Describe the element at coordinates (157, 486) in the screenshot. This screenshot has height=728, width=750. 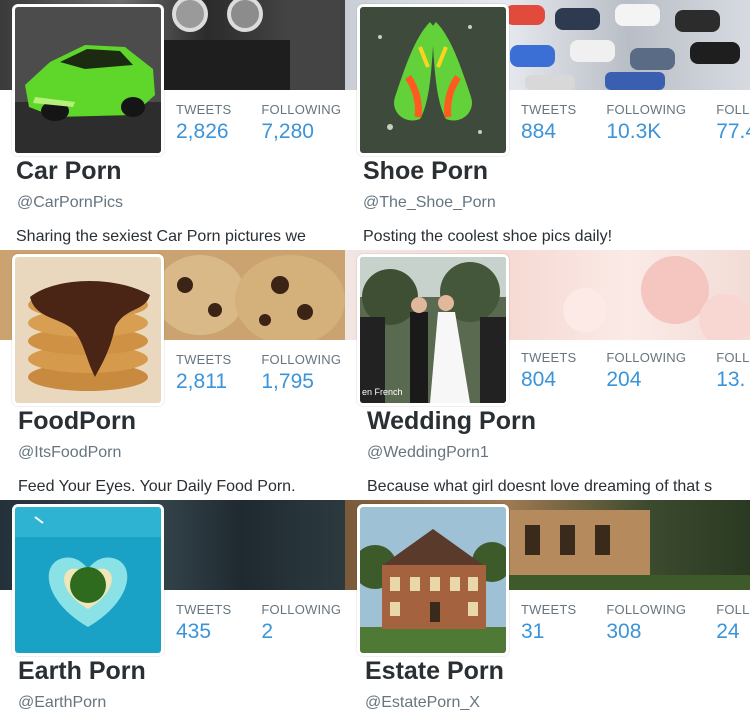
I see `profile-bio: Feed Your Eyes. Your Daily Food Porn.` at that location.